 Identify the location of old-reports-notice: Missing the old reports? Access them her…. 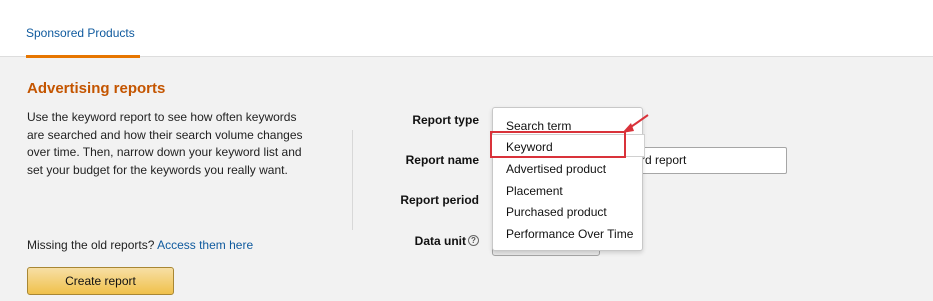
(140, 245).